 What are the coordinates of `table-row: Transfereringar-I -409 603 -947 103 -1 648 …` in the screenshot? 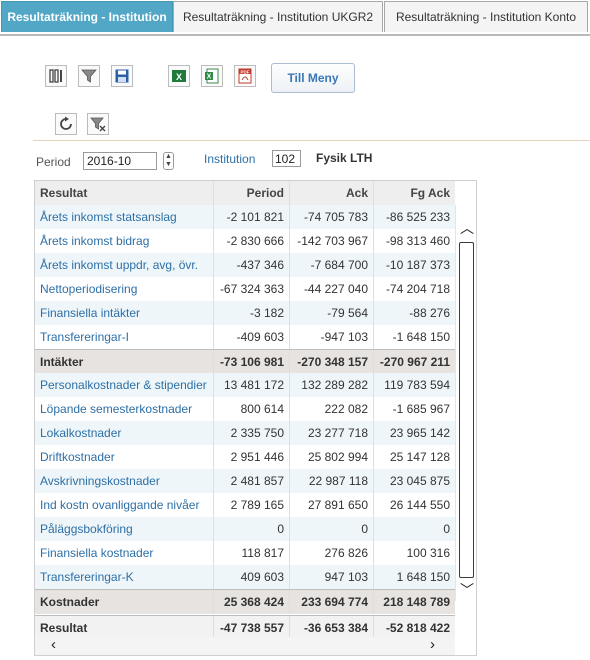 It's located at (245, 337).